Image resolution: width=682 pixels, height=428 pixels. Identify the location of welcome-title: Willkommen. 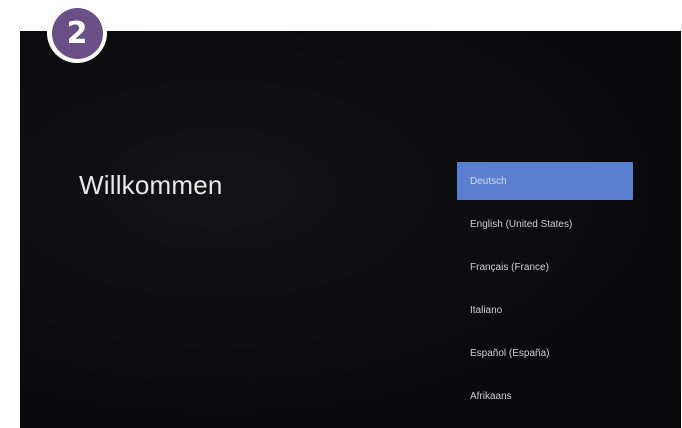
(151, 185).